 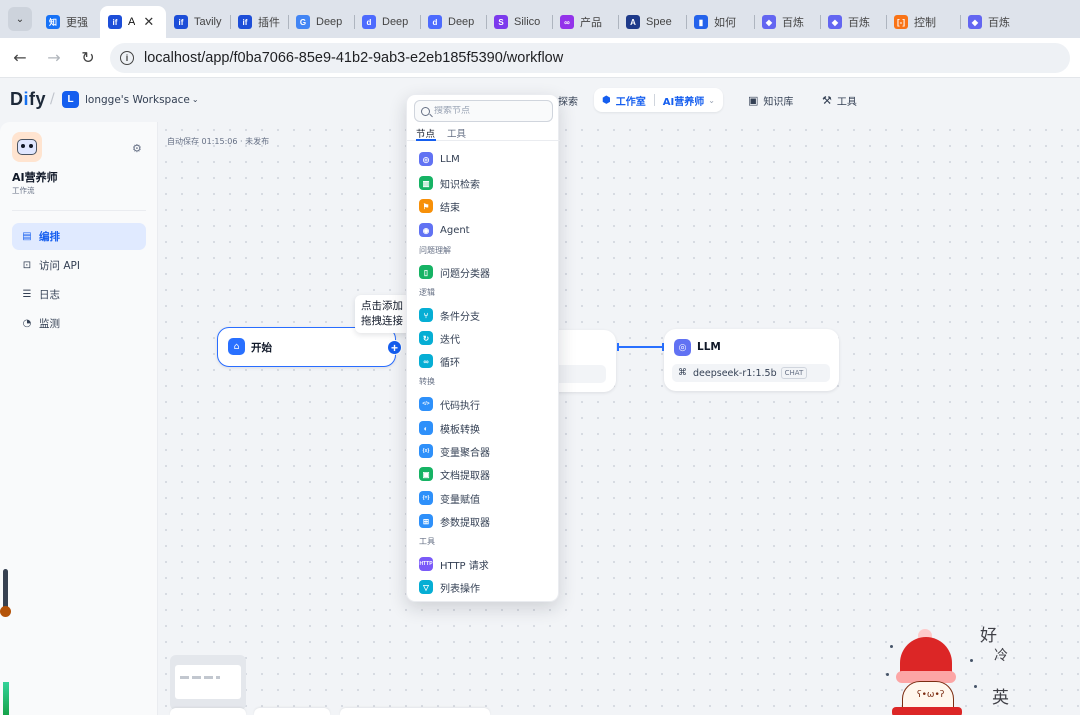 What do you see at coordinates (79, 323) in the screenshot?
I see `sidebar-item-3: ◔ 监测` at bounding box center [79, 323].